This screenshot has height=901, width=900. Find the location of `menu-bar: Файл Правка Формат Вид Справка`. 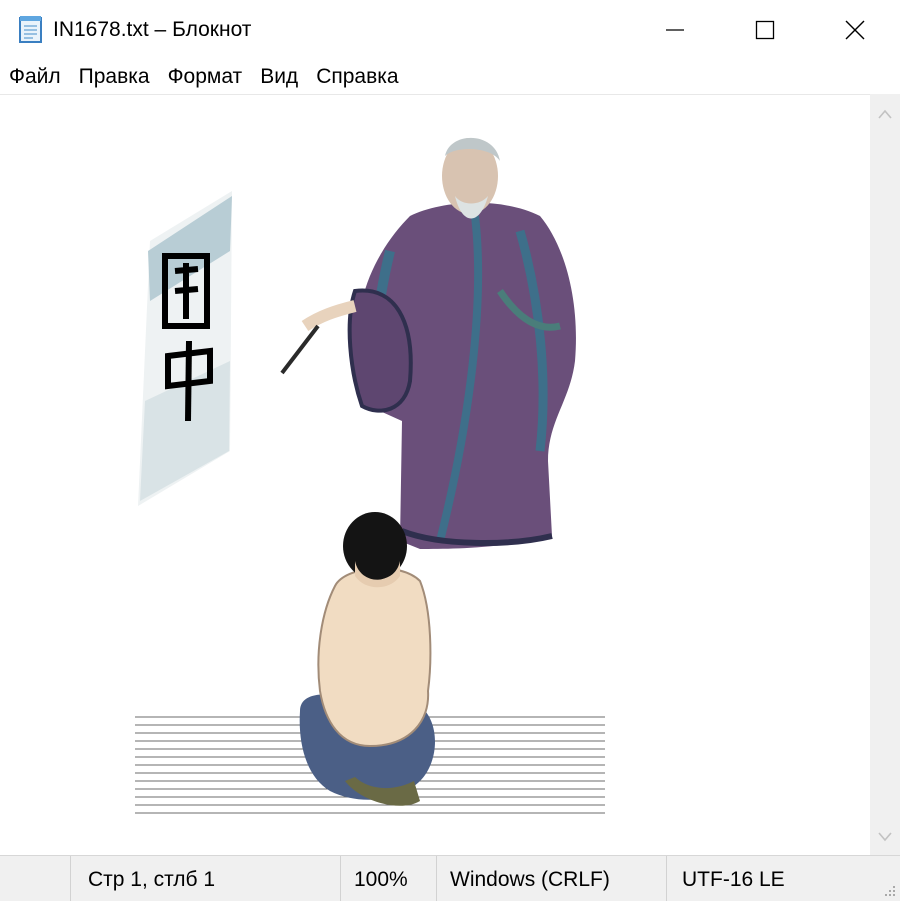

menu-bar: Файл Правка Формат Вид Справка is located at coordinates (450, 77).